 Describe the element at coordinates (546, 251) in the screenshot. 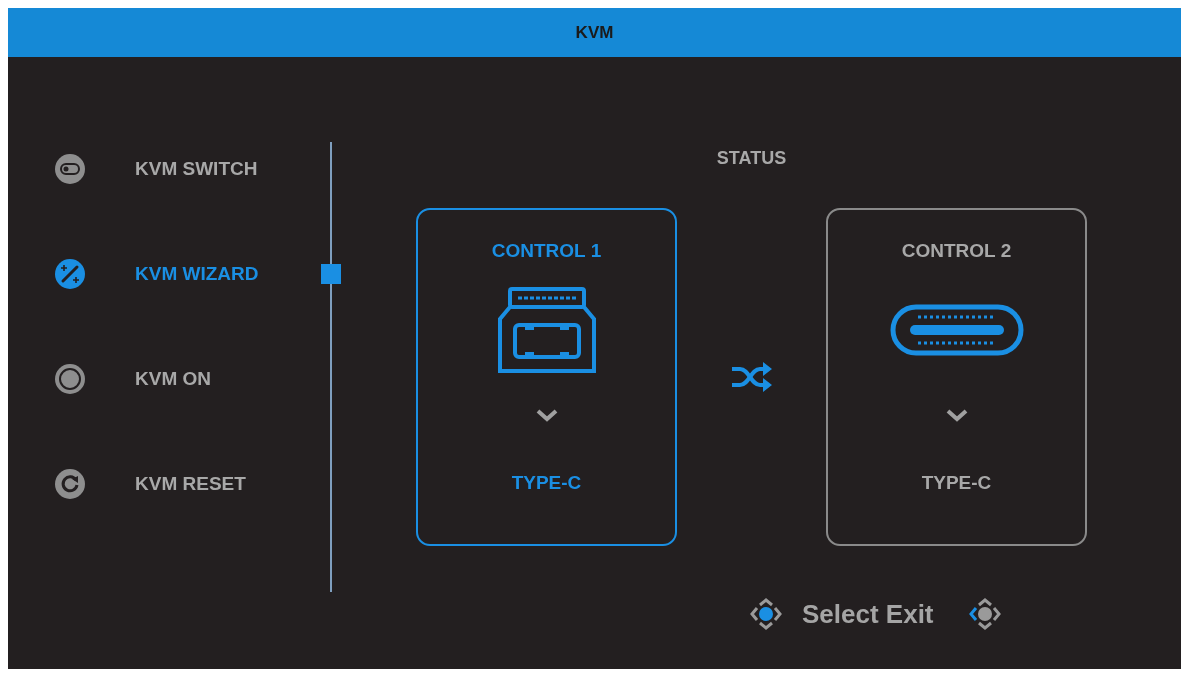

I see `control-title: CONTROL 1` at that location.